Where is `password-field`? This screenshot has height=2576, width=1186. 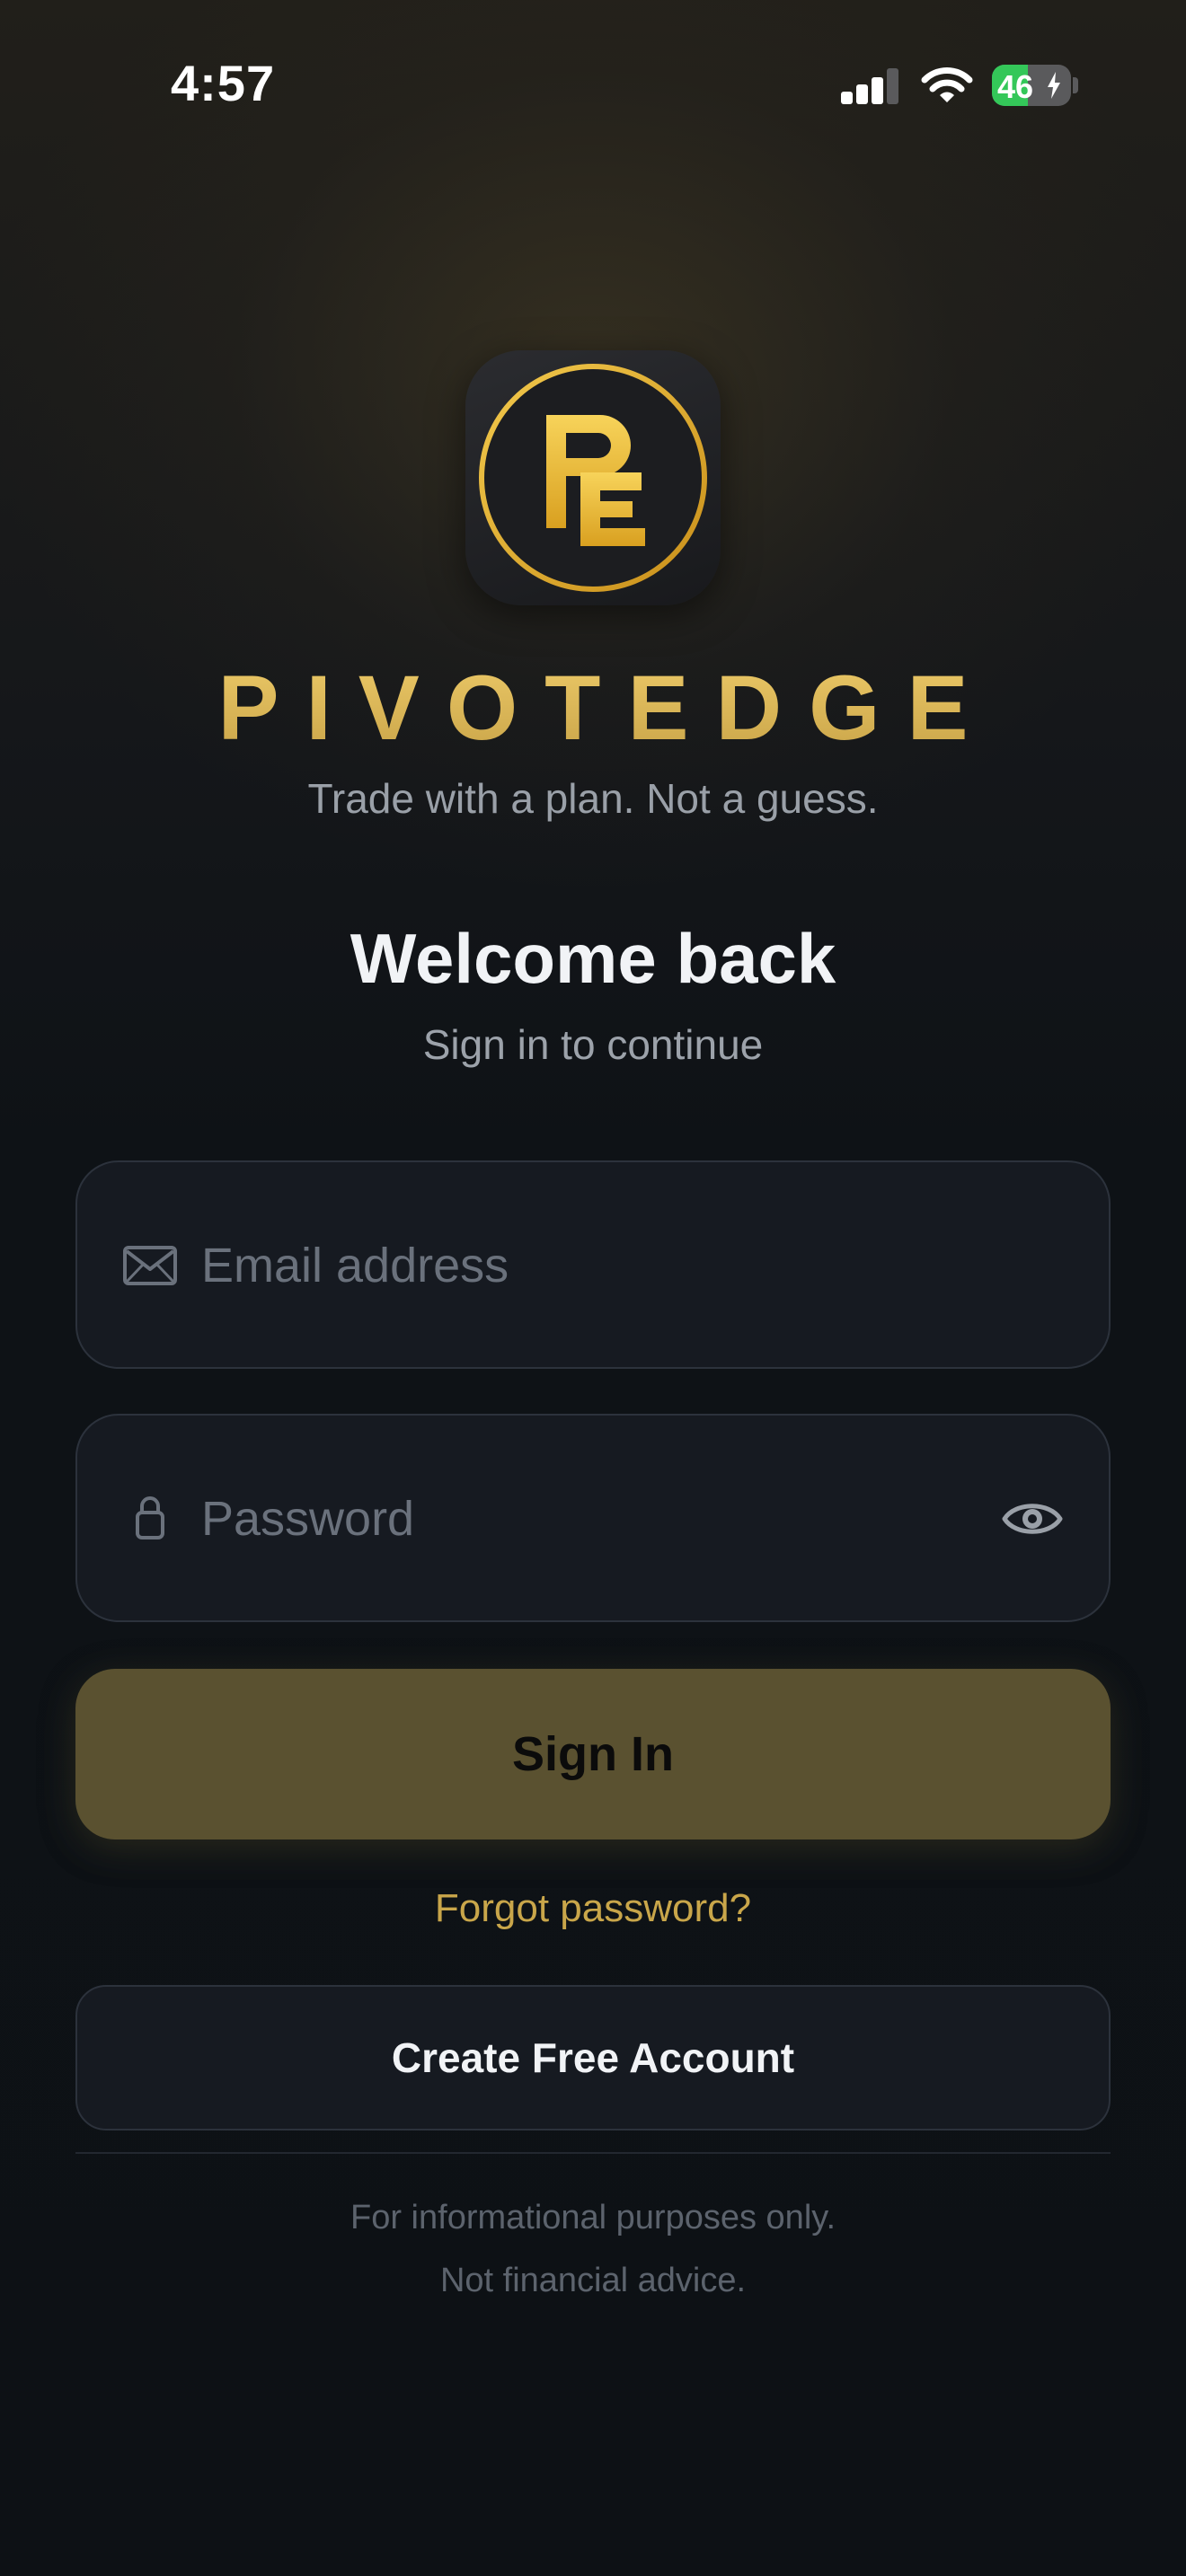 password-field is located at coordinates (593, 1518).